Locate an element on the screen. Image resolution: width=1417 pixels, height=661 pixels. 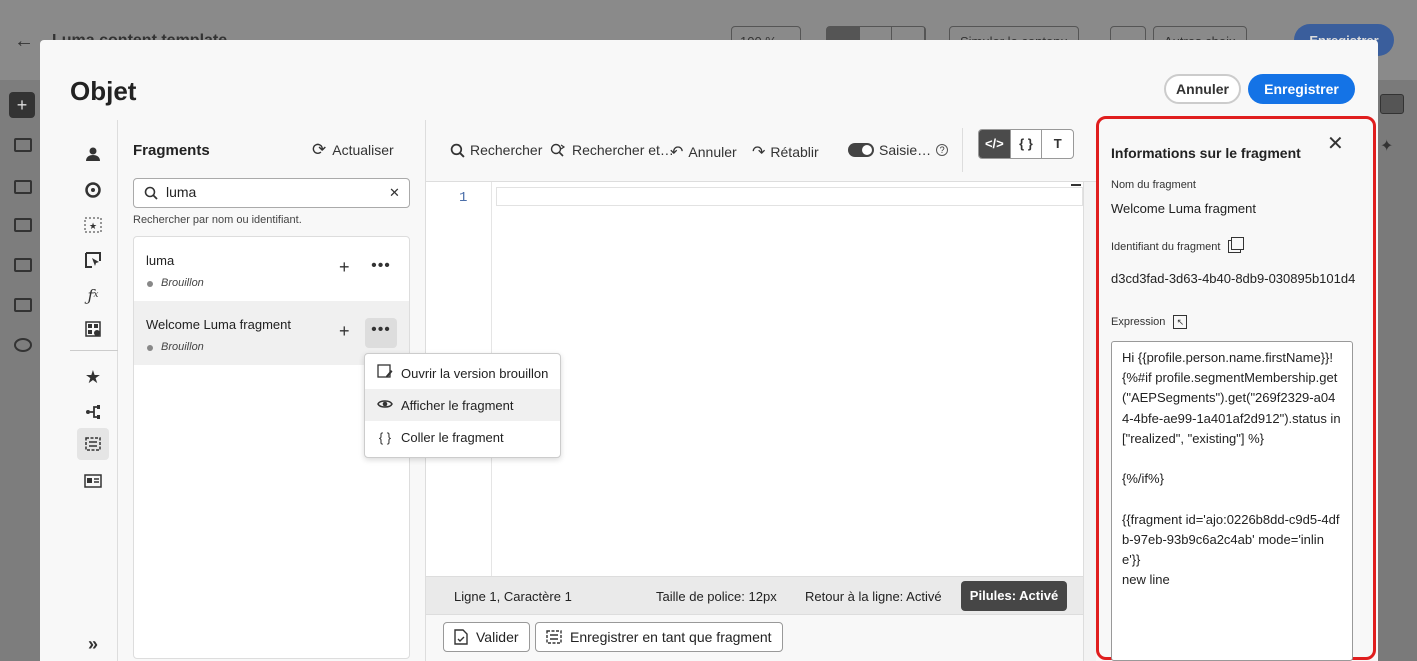
validate-button: Valider is located at coordinates (486, 637).